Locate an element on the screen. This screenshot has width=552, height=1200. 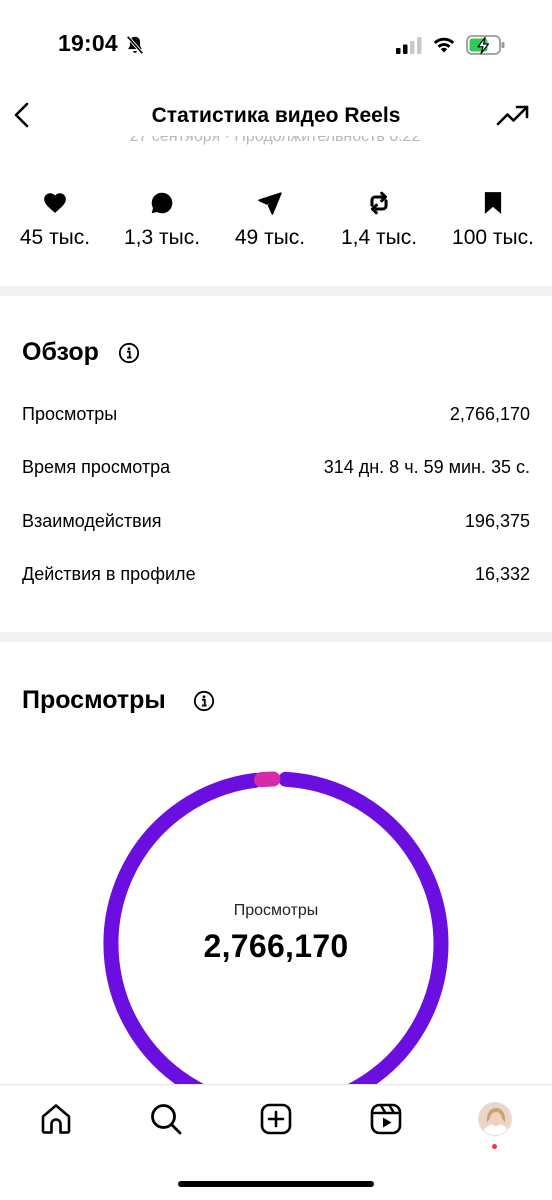
tab-create is located at coordinates (276, 1119).